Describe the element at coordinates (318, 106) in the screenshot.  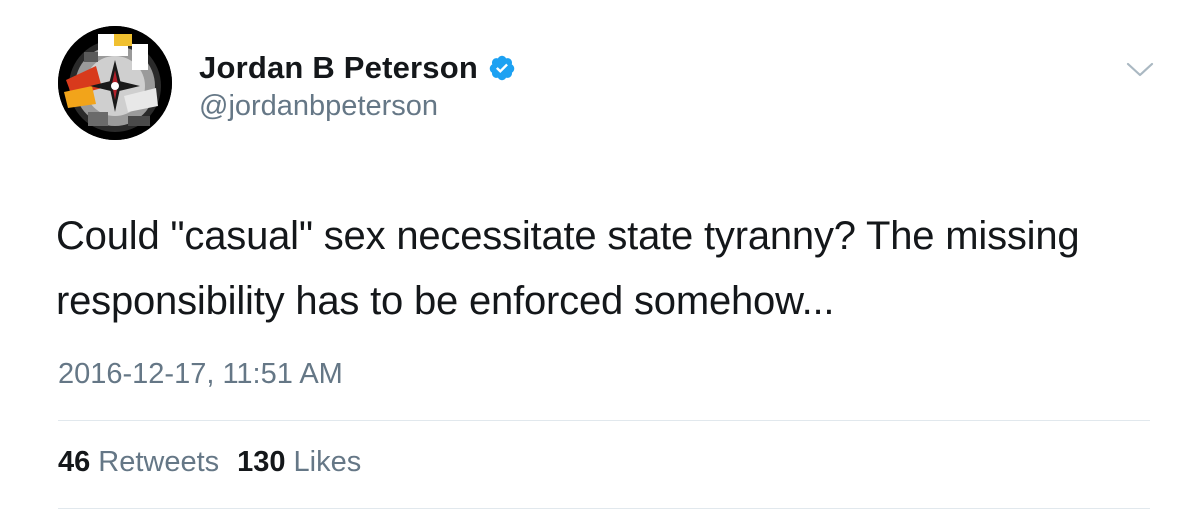
I see `author-handle: @jordanbpeterson` at that location.